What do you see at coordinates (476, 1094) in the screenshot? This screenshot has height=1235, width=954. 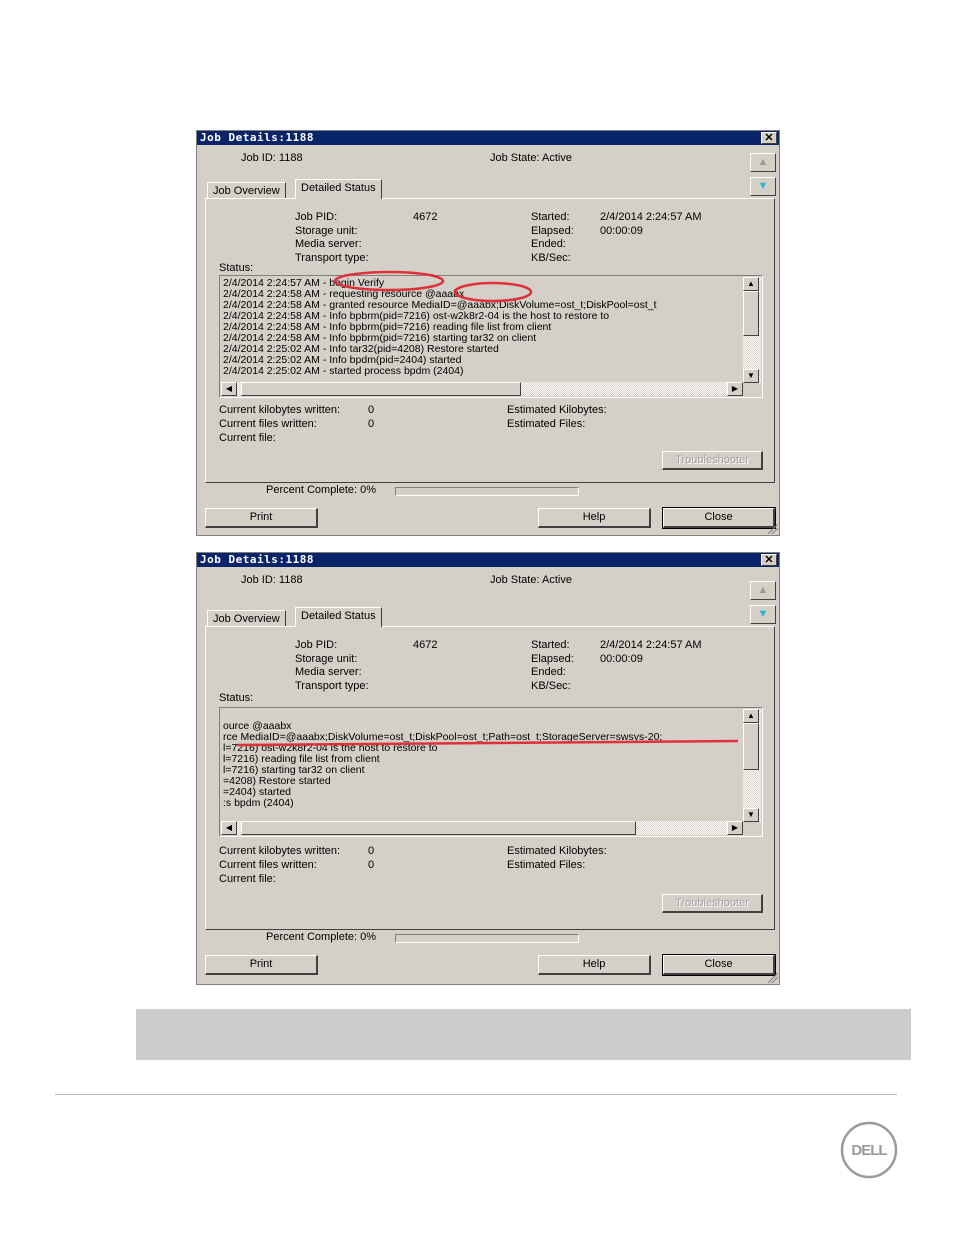 I see `footer-divider` at bounding box center [476, 1094].